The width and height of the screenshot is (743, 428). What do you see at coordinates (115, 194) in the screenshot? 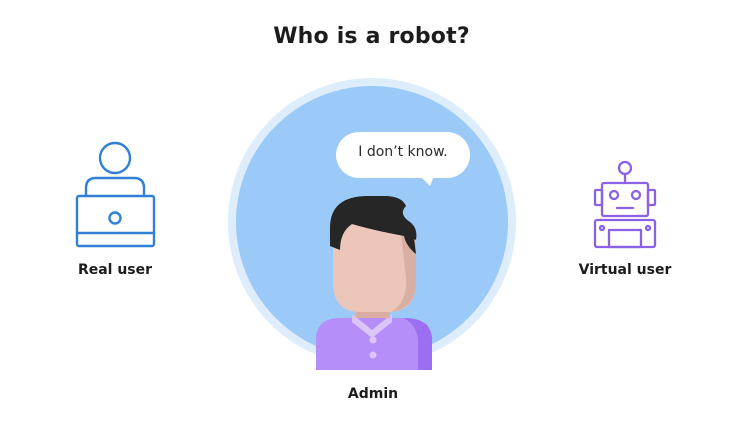
I see `laptop-user-icon` at bounding box center [115, 194].